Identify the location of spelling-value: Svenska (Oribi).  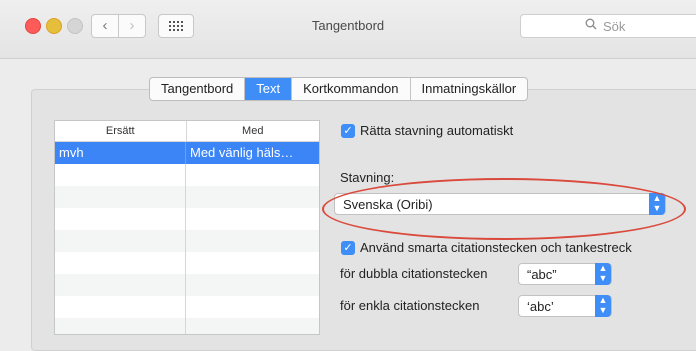
(388, 204).